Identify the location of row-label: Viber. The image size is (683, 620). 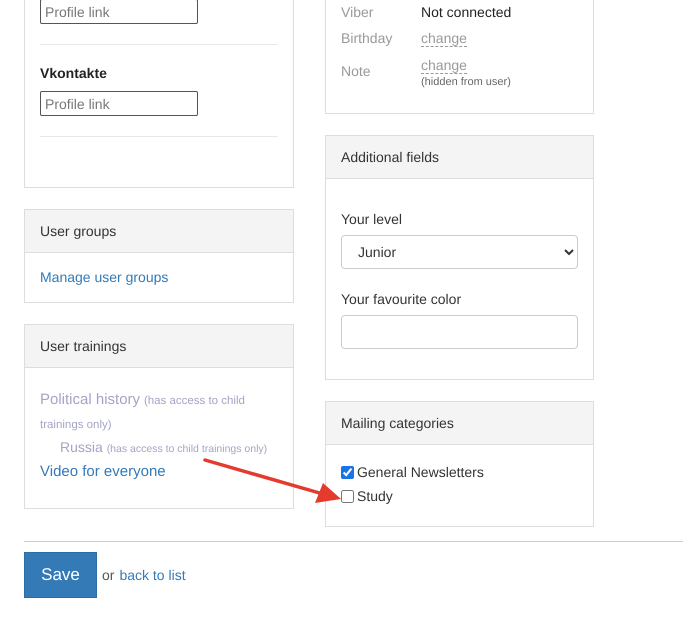
(357, 12).